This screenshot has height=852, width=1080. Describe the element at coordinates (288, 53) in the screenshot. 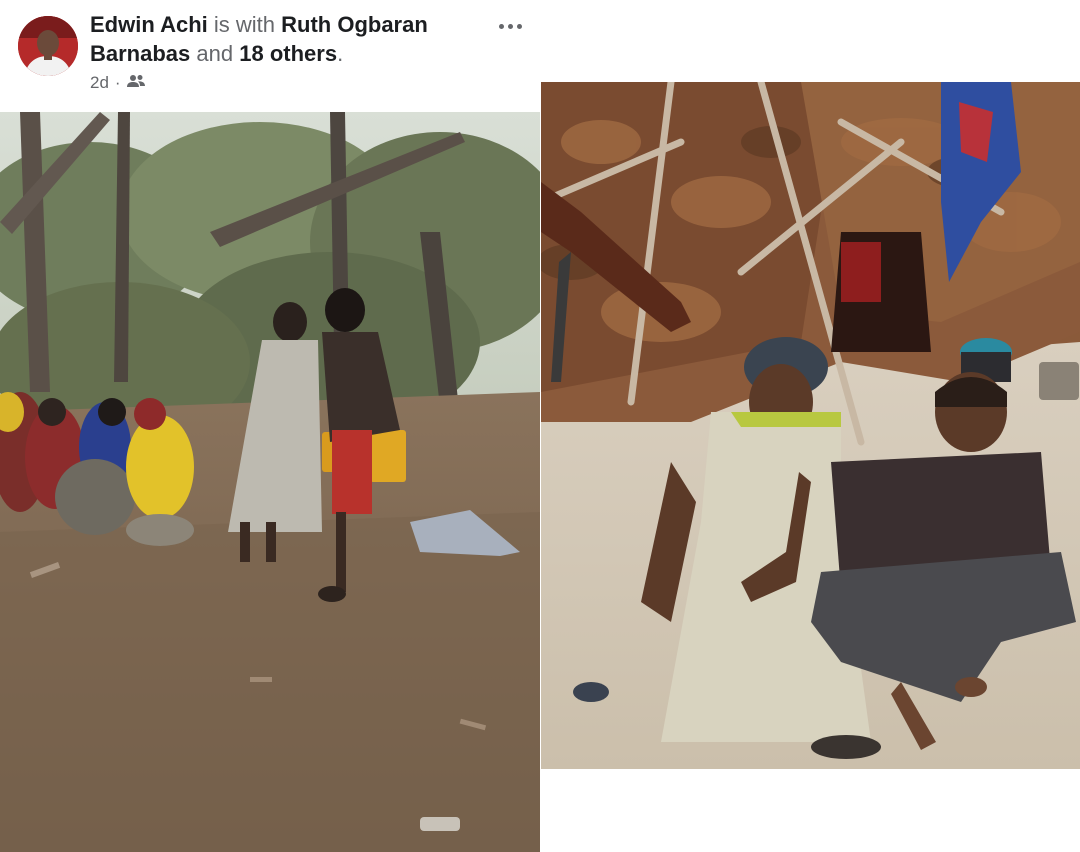

I see `others-link: 18 others` at that location.